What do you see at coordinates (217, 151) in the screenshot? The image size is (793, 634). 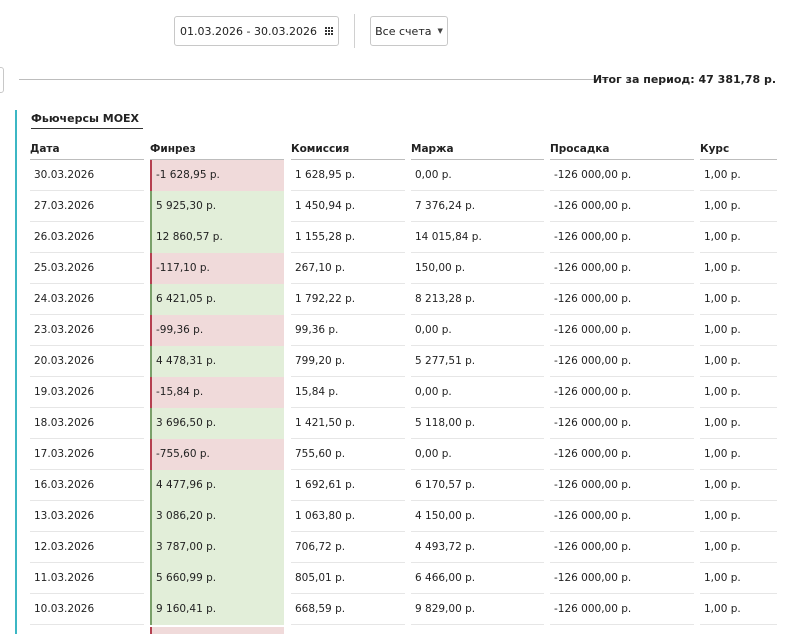 I see `column-header-finrez: Финрез` at bounding box center [217, 151].